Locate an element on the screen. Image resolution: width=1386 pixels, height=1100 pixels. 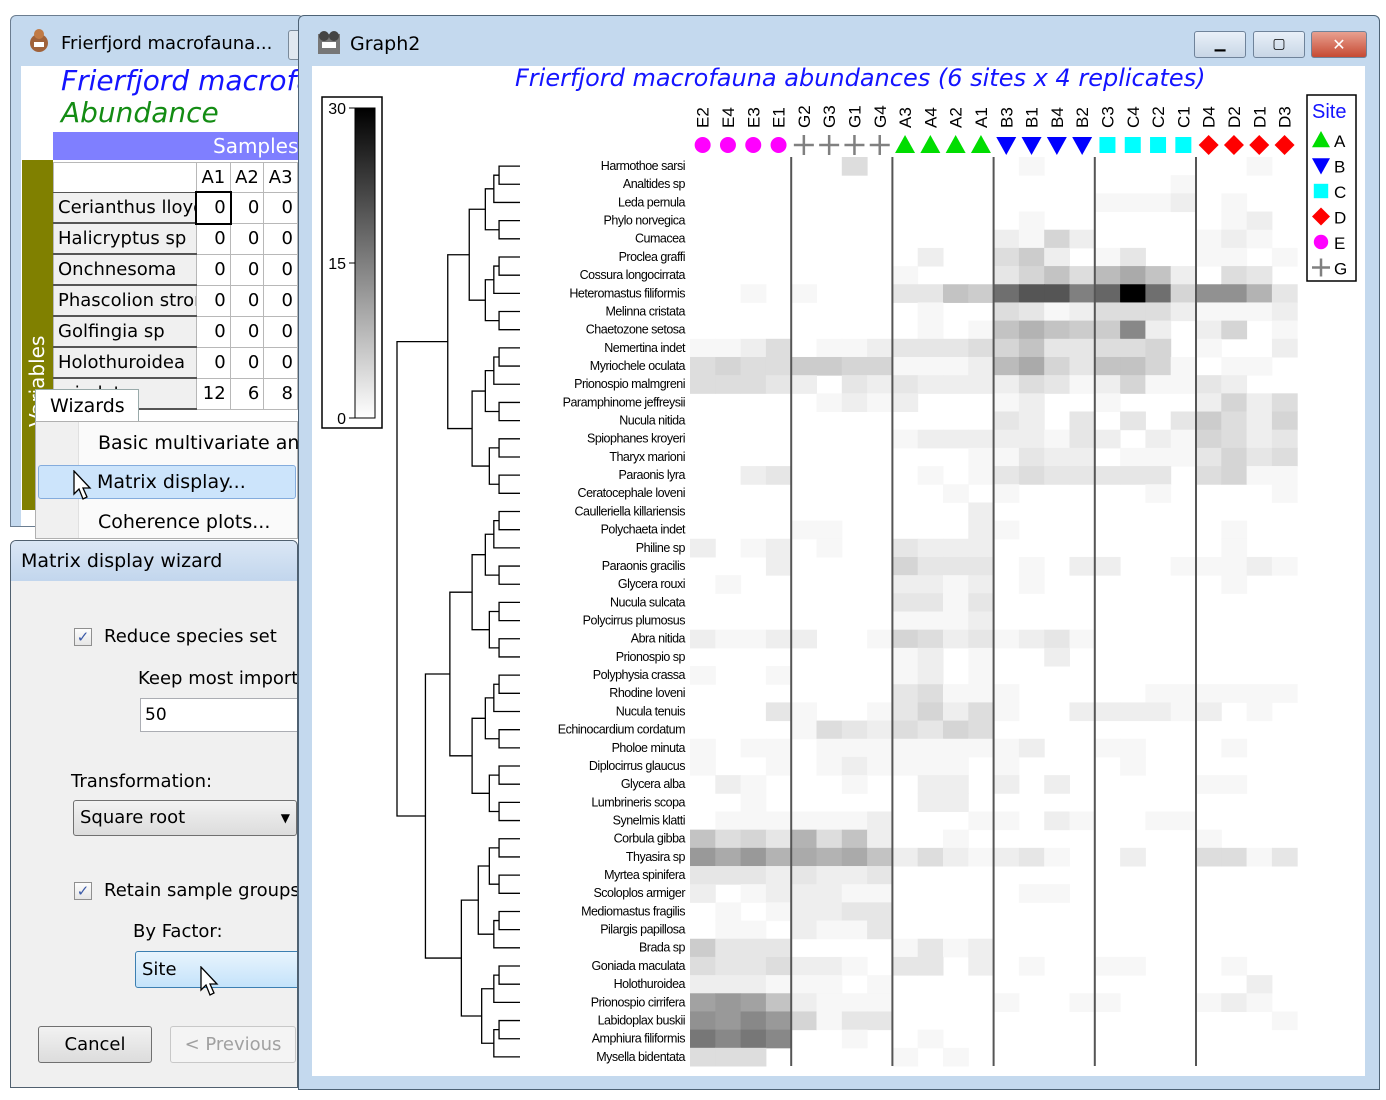
sample-label: A3 is located at coordinates (905, 117).